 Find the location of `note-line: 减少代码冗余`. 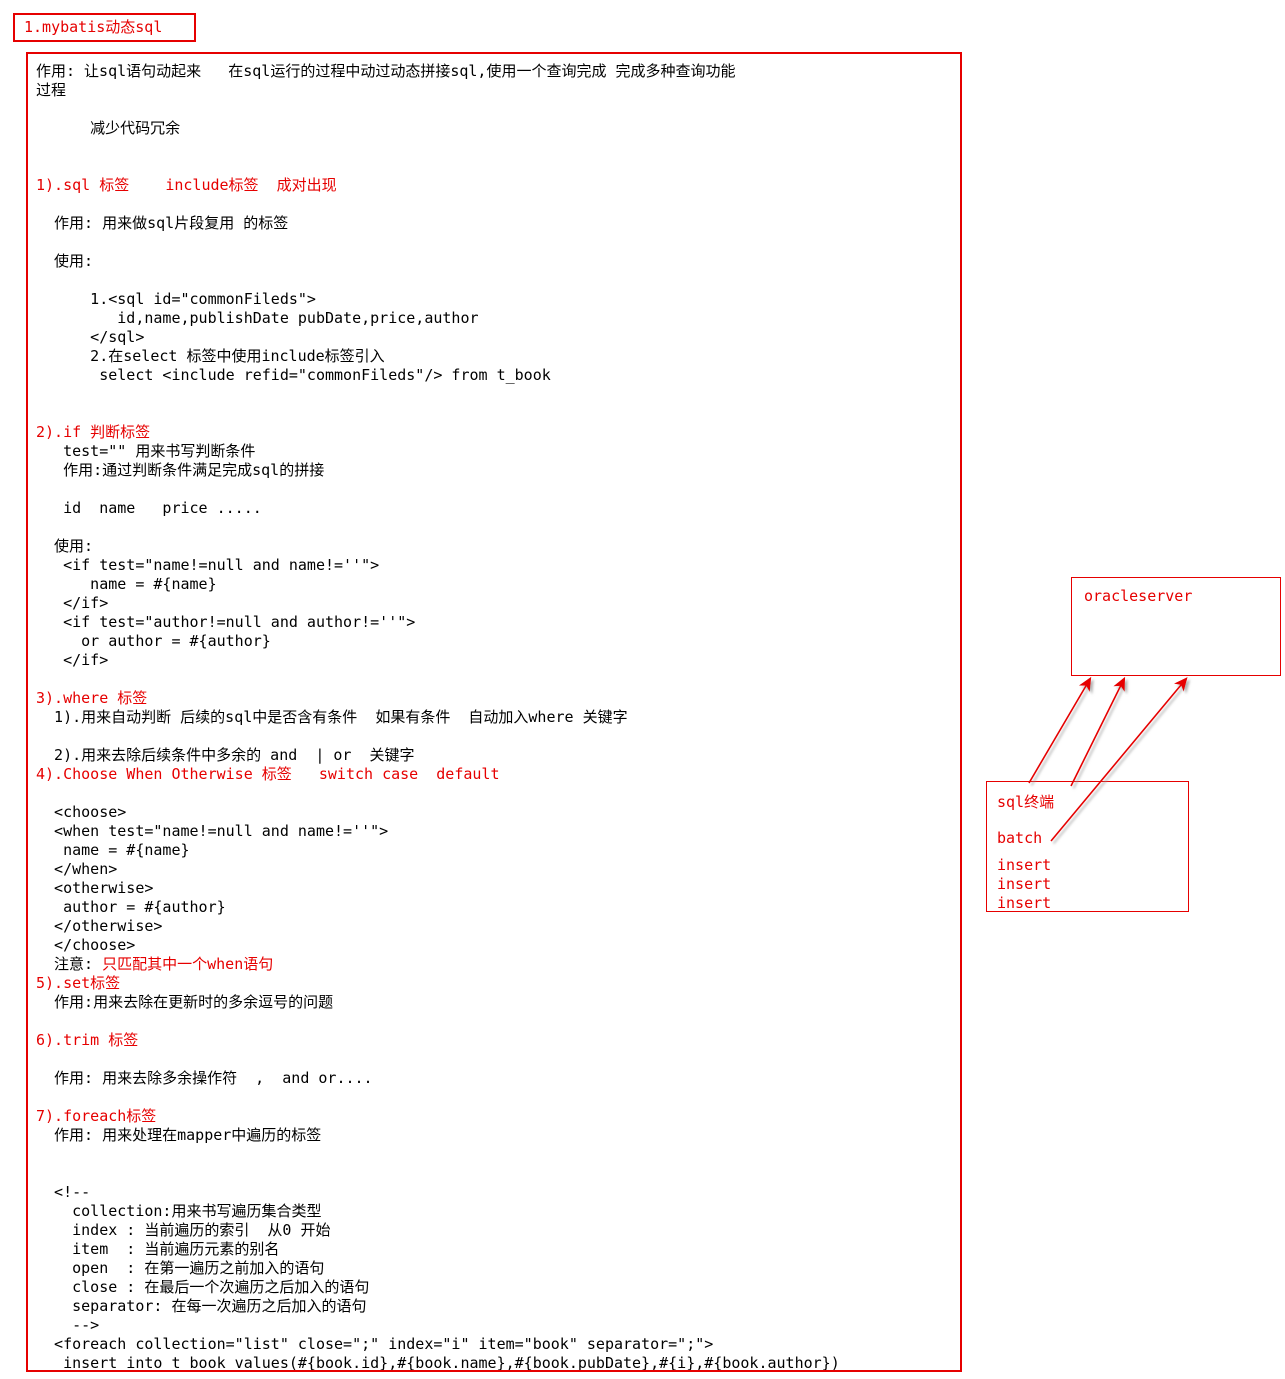

note-line: 减少代码冗余 is located at coordinates (108, 128).